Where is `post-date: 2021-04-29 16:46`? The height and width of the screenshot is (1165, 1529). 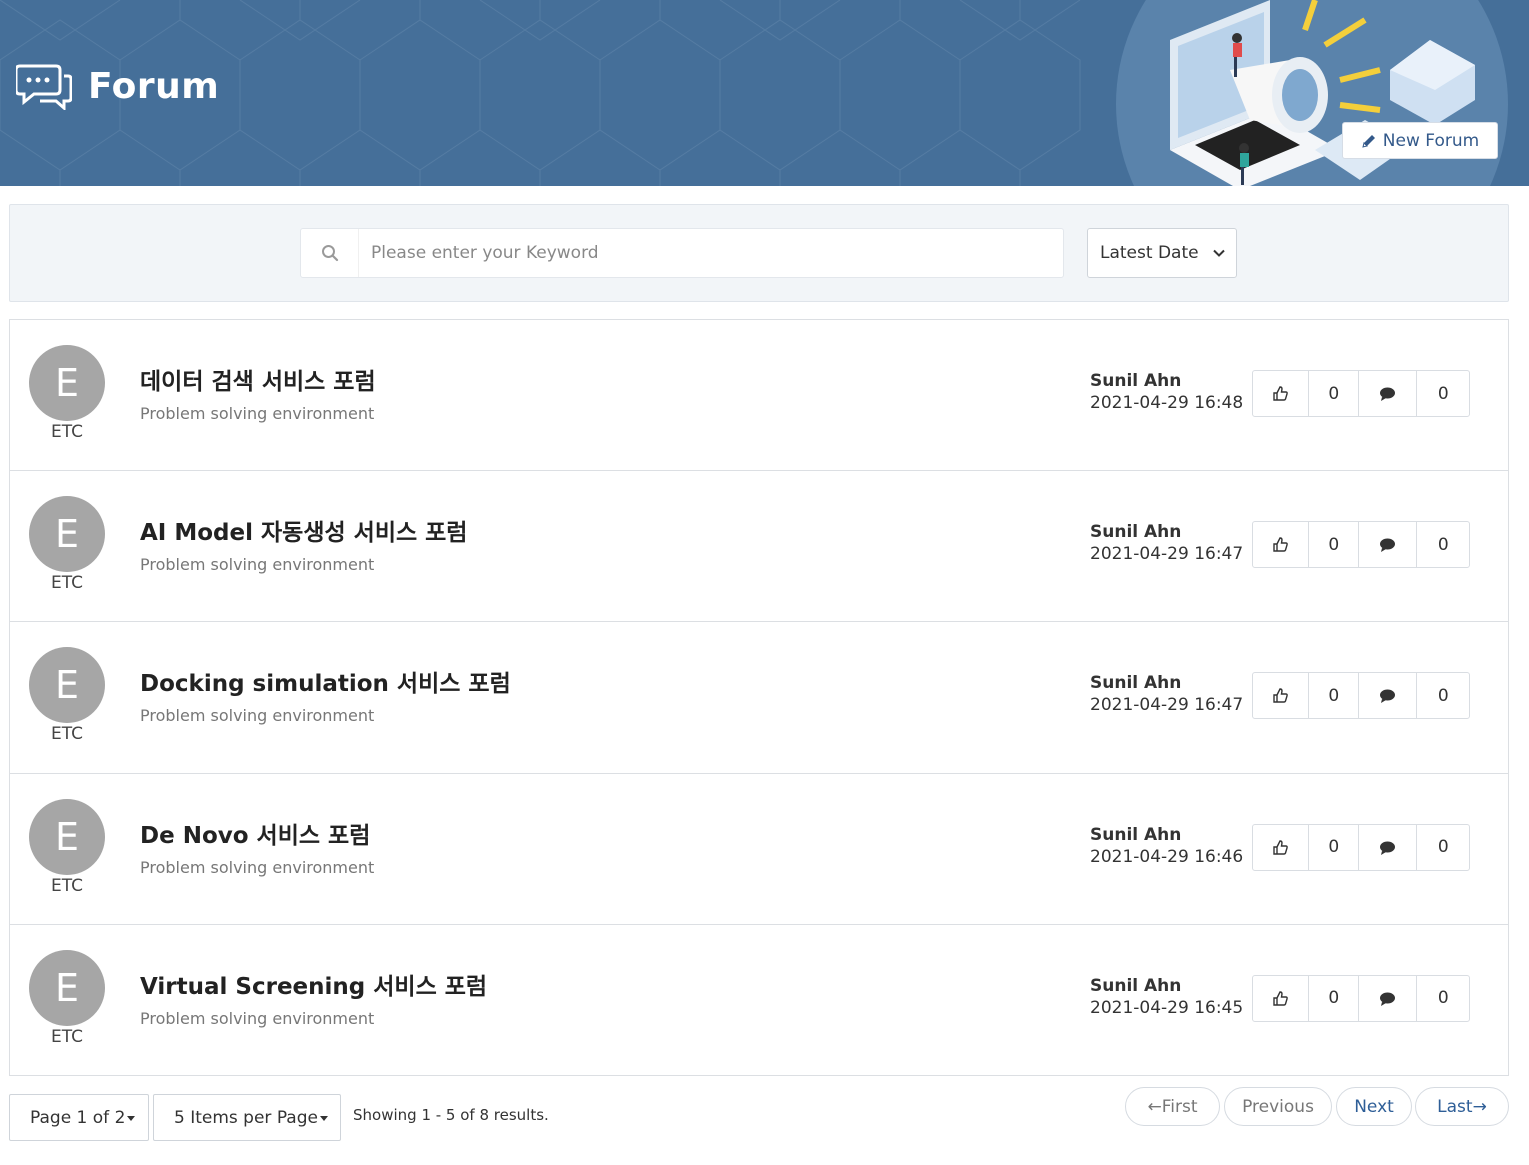 post-date: 2021-04-29 16:46 is located at coordinates (1167, 856).